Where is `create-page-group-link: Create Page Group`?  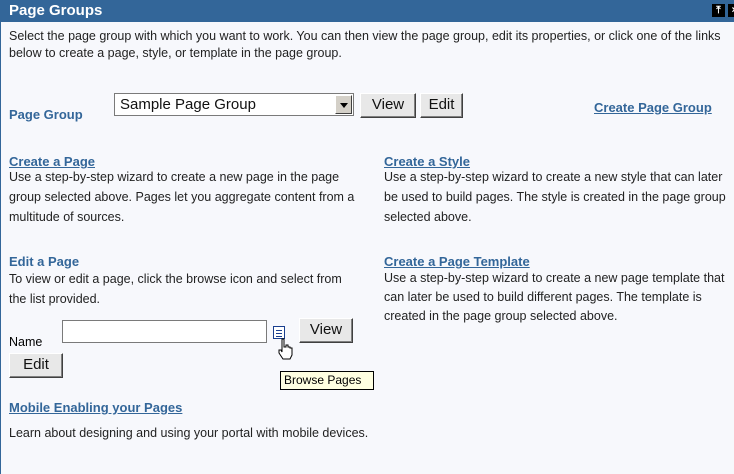 create-page-group-link: Create Page Group is located at coordinates (653, 107).